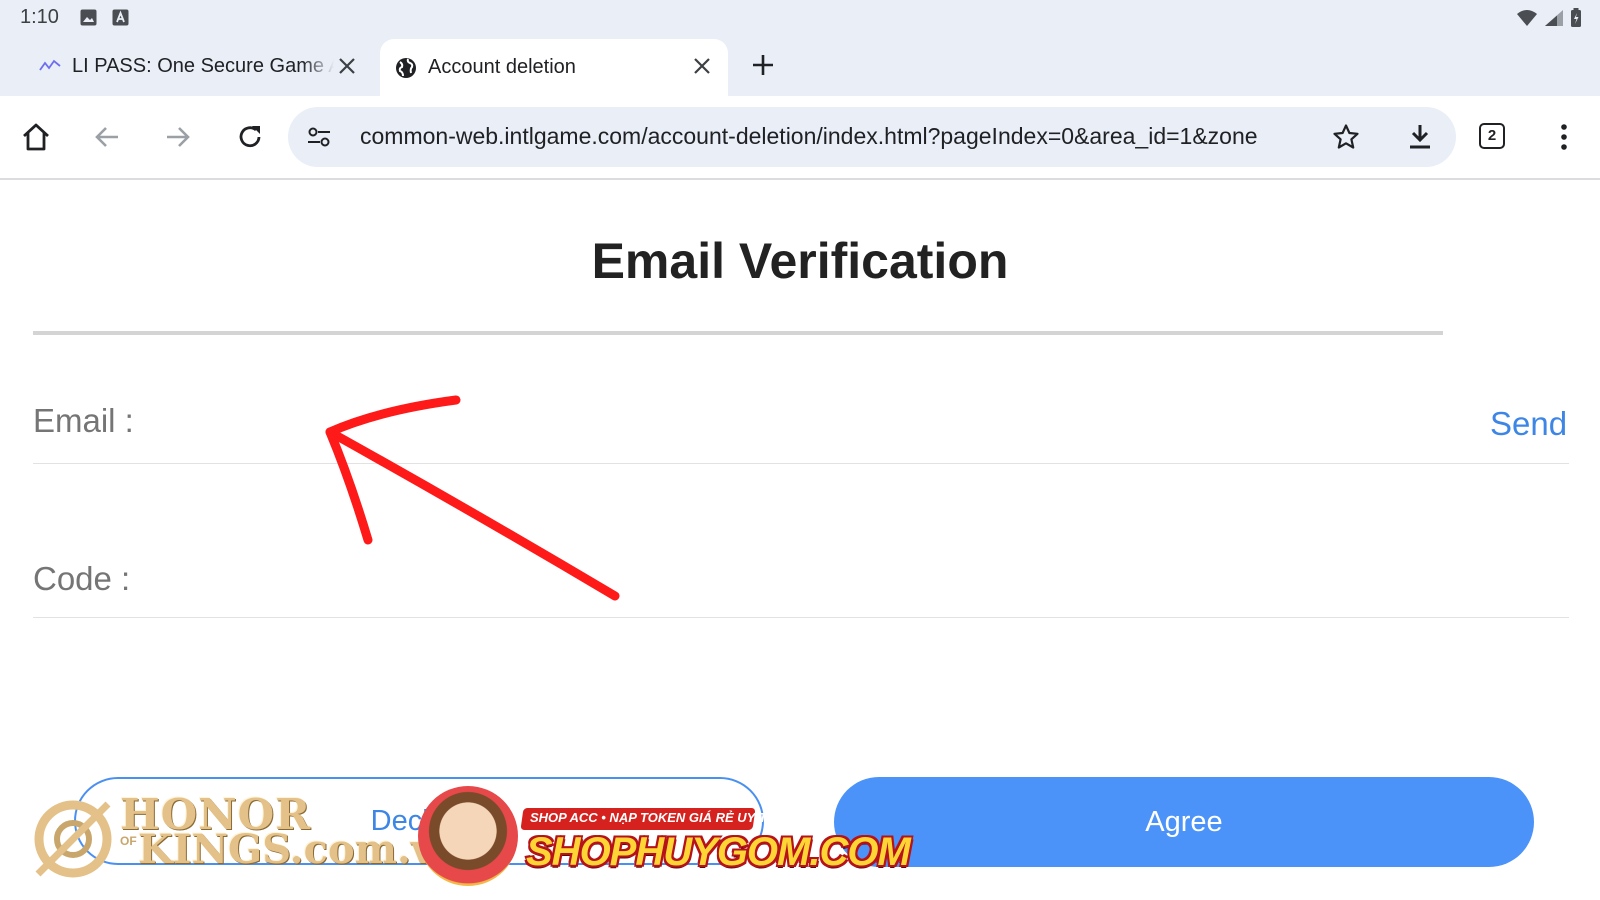 Image resolution: width=1600 pixels, height=900 pixels. What do you see at coordinates (1576, 17) in the screenshot?
I see `battery-icon` at bounding box center [1576, 17].